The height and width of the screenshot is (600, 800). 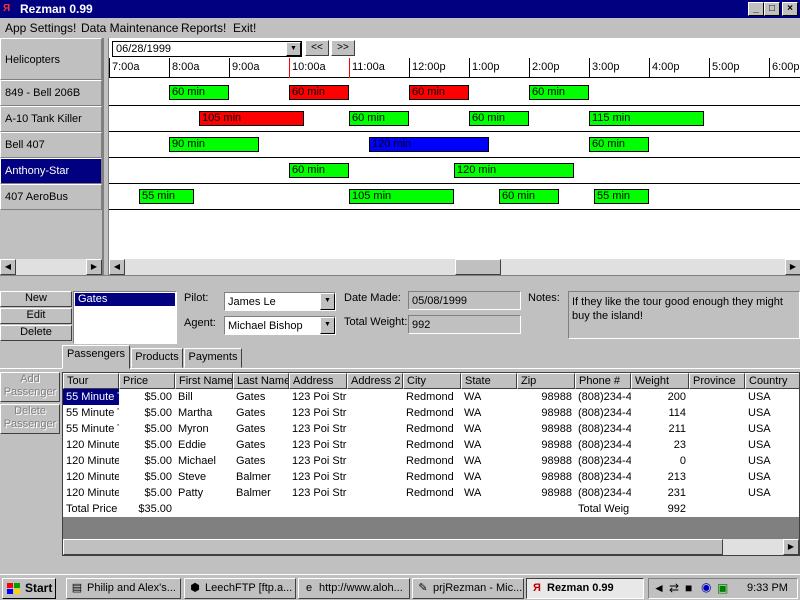 What do you see at coordinates (214, 144) in the screenshot?
I see `tour-booking-block: 90 min` at bounding box center [214, 144].